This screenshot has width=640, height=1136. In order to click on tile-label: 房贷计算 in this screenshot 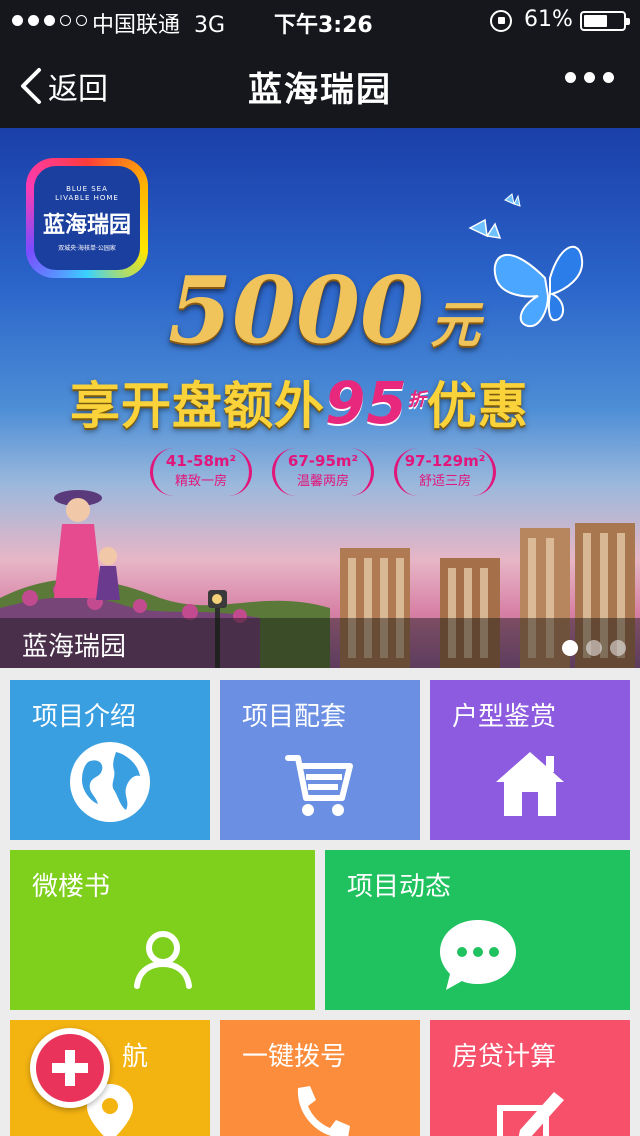, I will do `click(504, 1057)`.